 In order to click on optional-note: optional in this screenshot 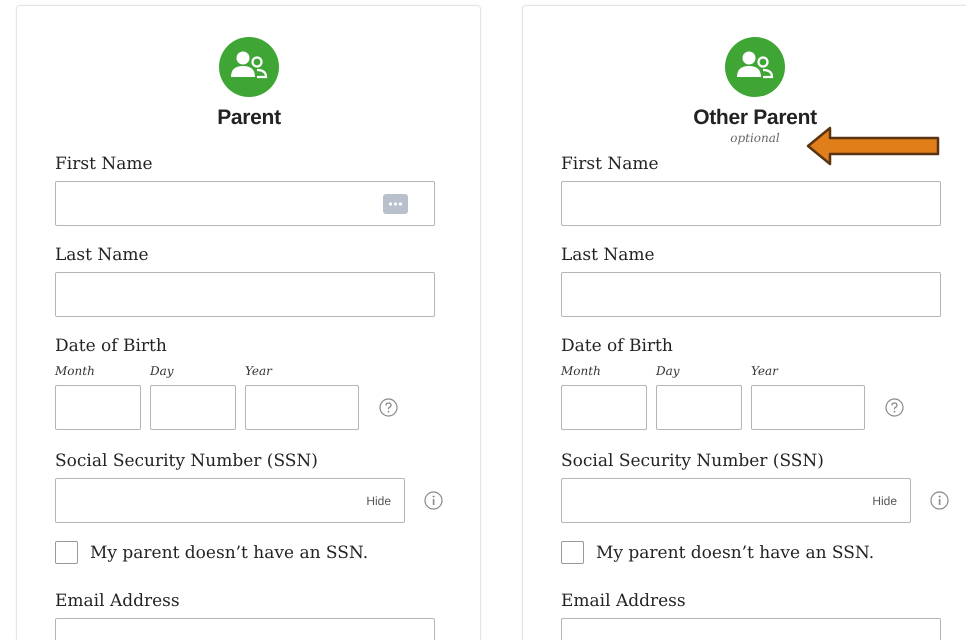, I will do `click(755, 138)`.